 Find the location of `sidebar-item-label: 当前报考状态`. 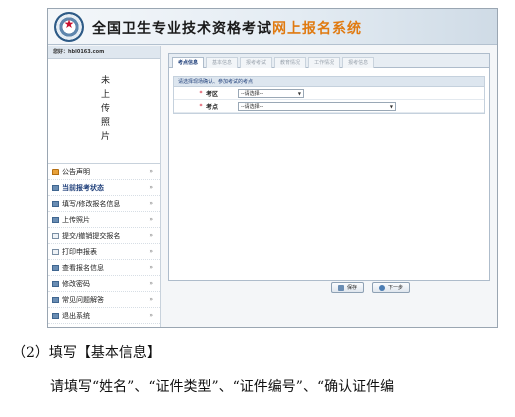

sidebar-item-label: 当前报考状态 is located at coordinates (83, 187).